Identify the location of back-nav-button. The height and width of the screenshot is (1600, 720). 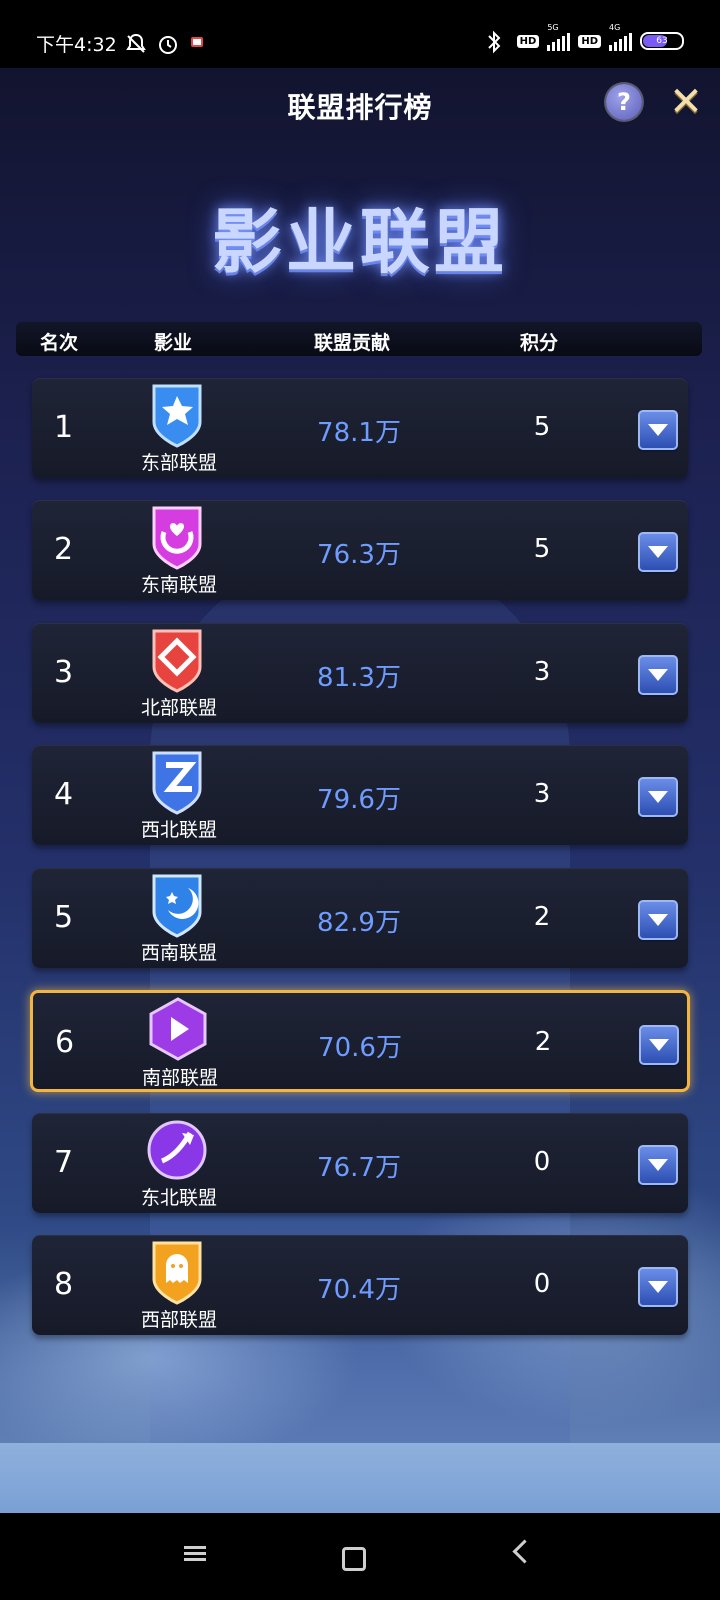
(524, 1551).